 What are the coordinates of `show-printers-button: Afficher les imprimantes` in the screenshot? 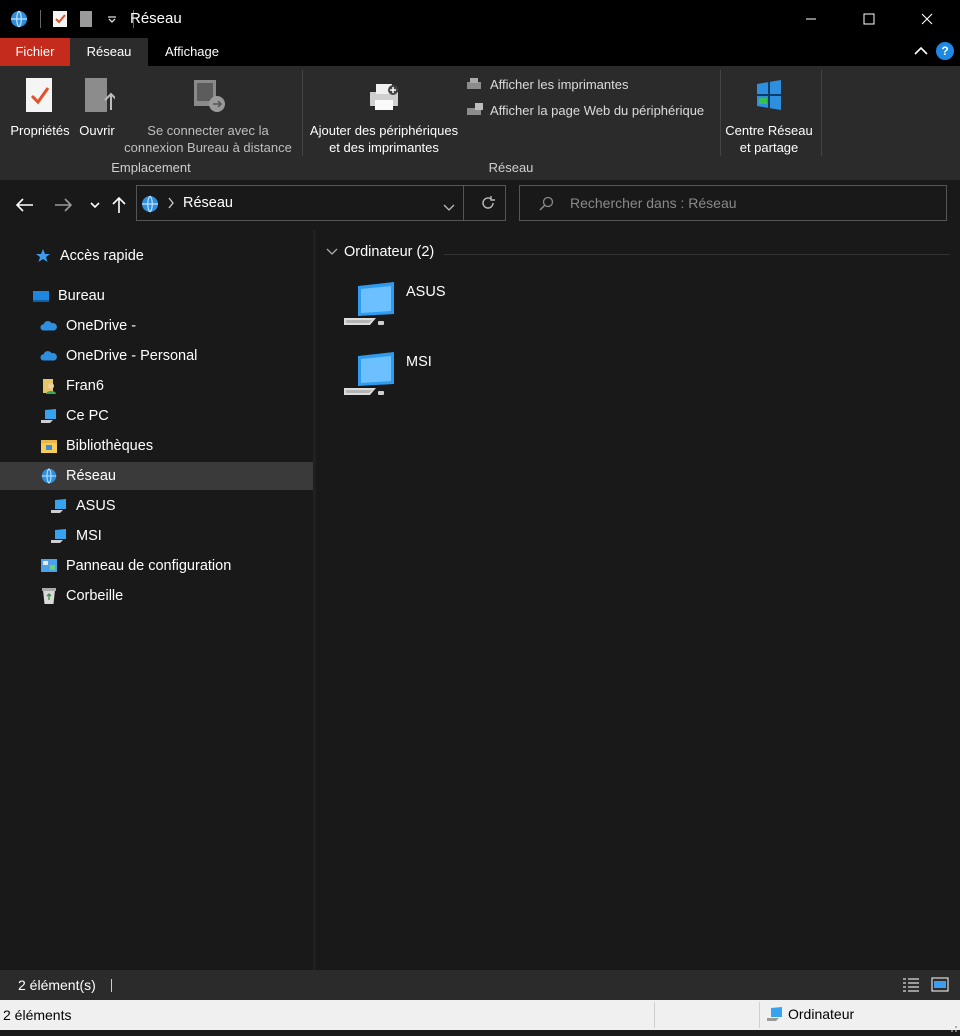 It's located at (547, 84).